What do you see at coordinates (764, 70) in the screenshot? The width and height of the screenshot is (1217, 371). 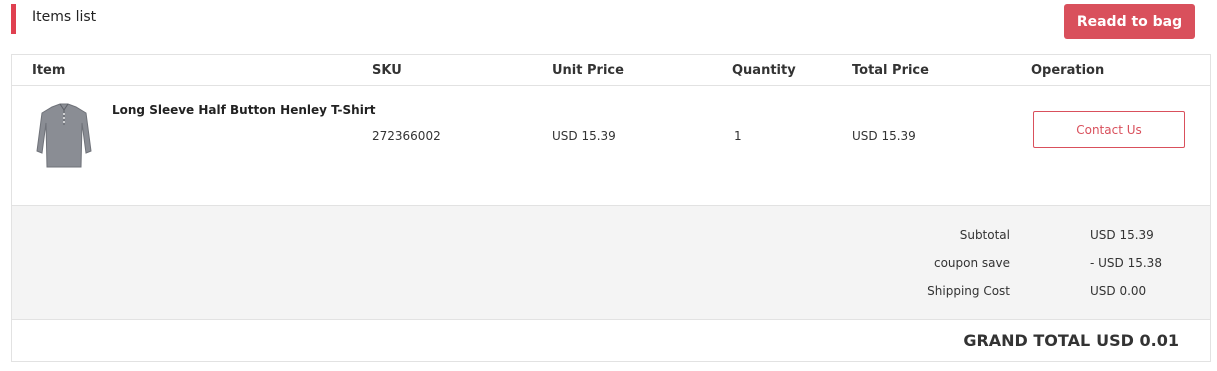 I see `column-header-quantity: Quantity` at bounding box center [764, 70].